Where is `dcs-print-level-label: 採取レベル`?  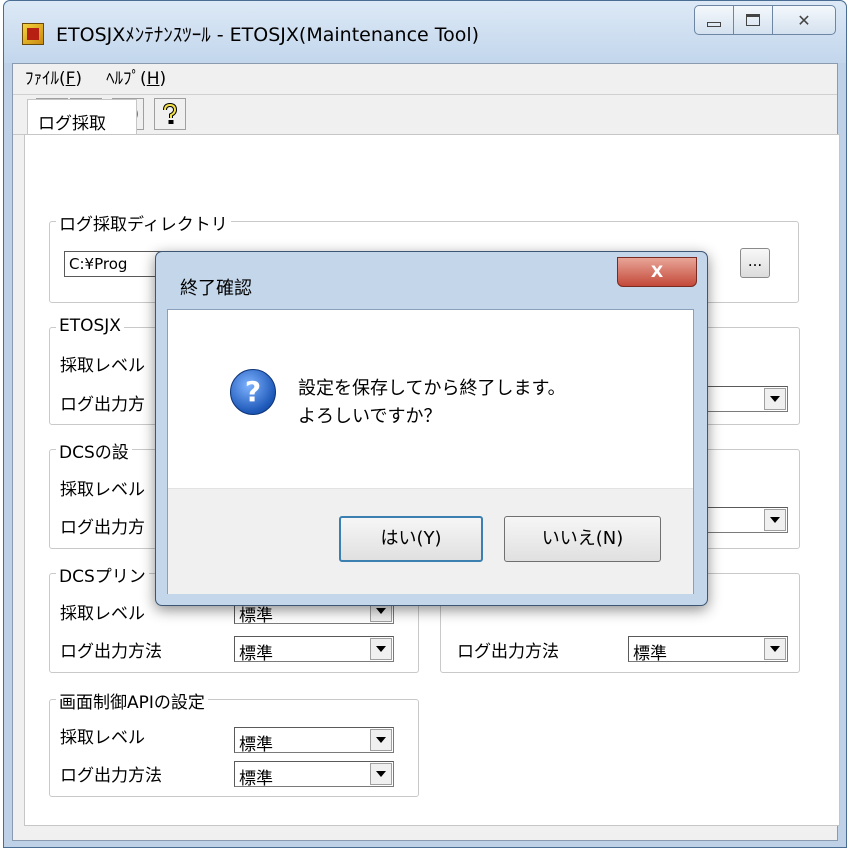
dcs-print-level-label: 採取レベル is located at coordinates (102, 614).